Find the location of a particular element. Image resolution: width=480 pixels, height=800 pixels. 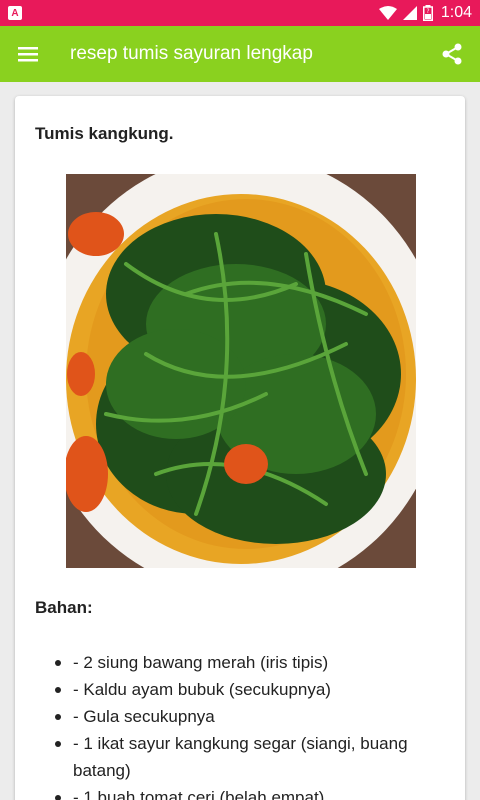

status-left: A is located at coordinates (15, 13).